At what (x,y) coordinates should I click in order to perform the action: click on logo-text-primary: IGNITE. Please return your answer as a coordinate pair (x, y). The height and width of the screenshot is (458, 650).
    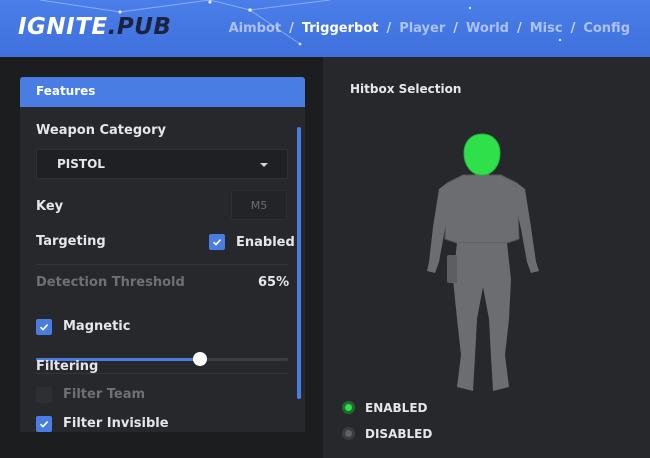
    Looking at the image, I should click on (63, 27).